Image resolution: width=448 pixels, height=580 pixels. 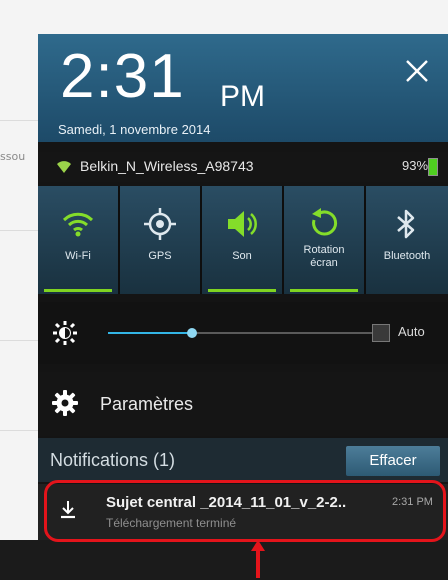 I want to click on wifi-icon, so click(x=78, y=224).